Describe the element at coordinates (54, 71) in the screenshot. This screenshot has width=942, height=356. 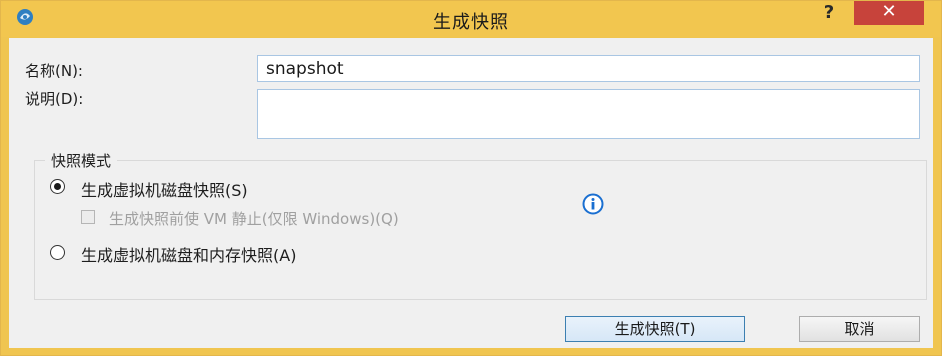
I see `name-label: 名称(N):` at that location.